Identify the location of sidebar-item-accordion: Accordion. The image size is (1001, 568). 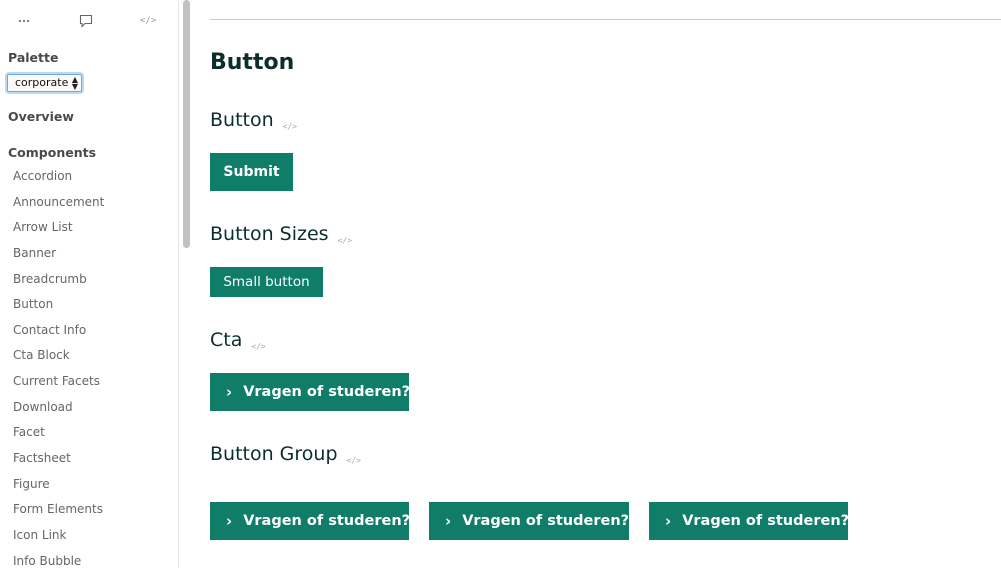
(58, 181).